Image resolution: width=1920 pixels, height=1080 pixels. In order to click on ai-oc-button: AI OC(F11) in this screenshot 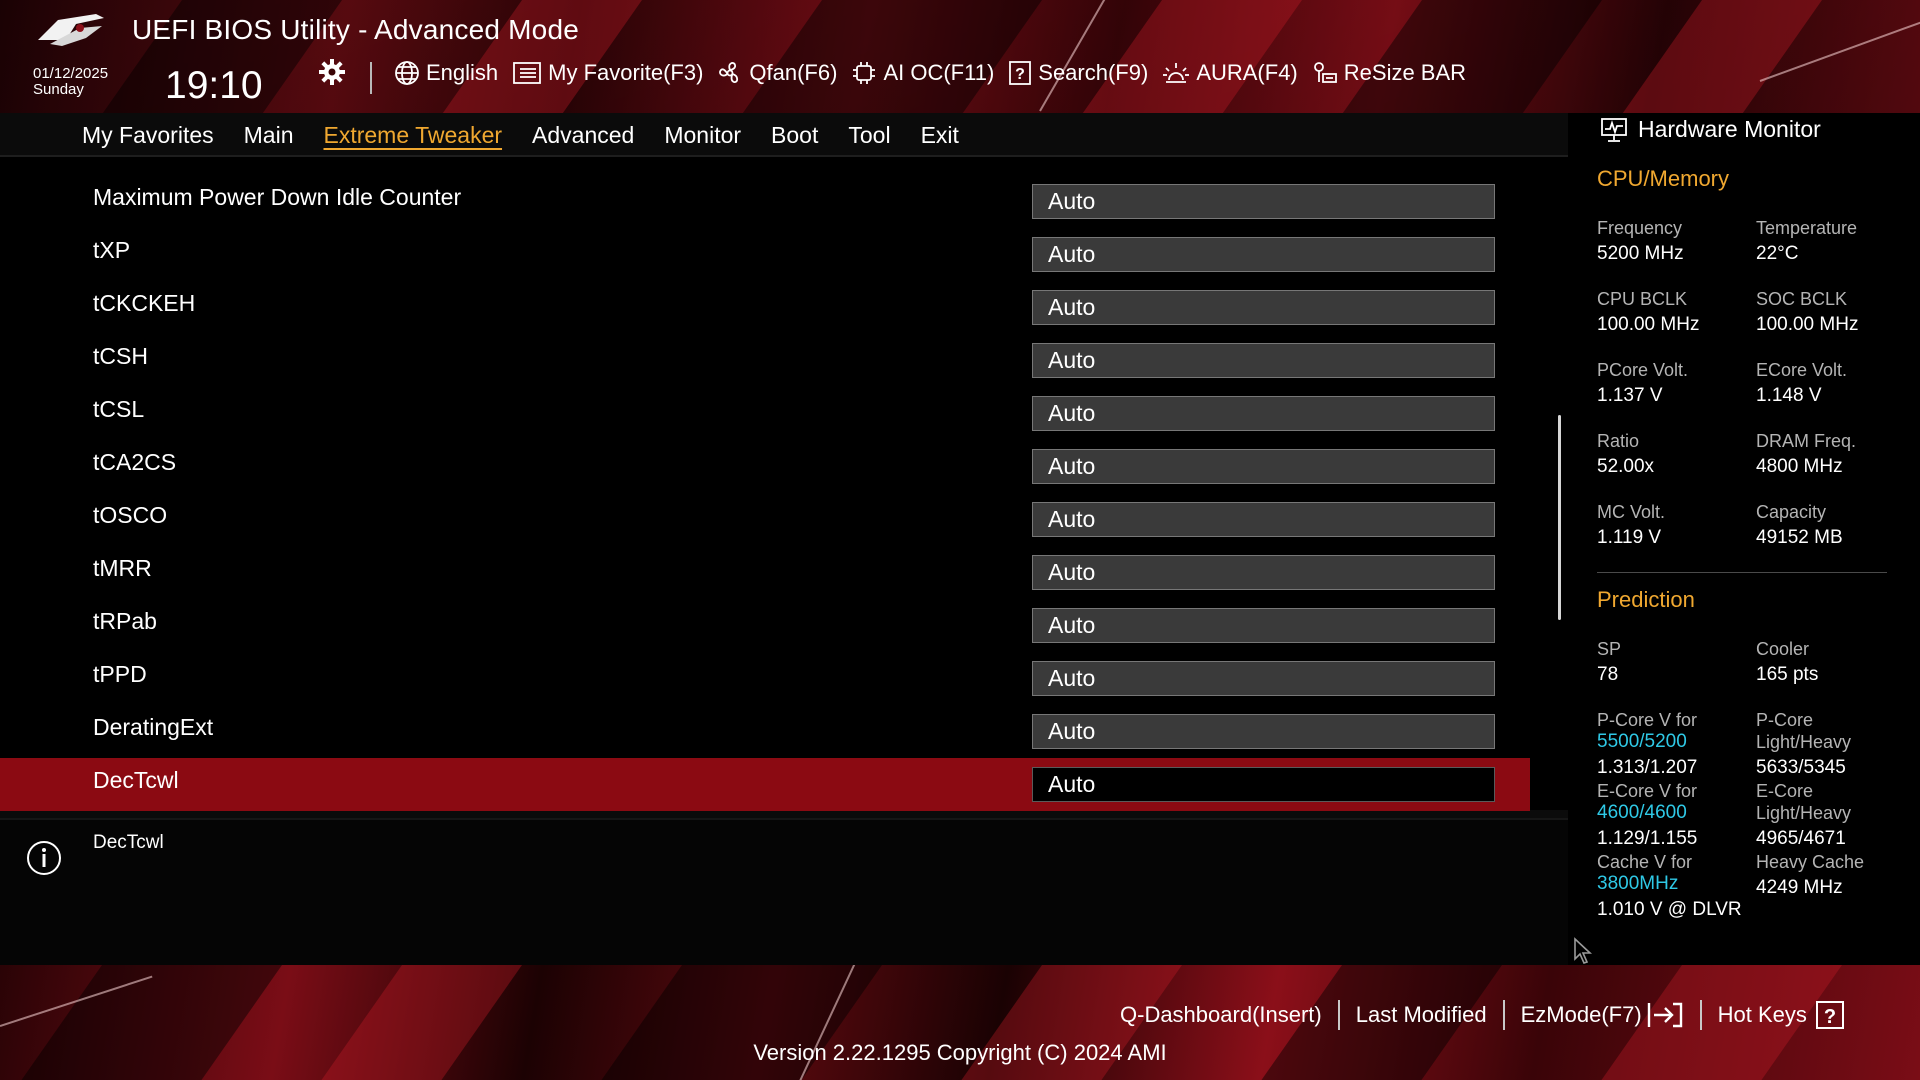, I will do `click(922, 73)`.